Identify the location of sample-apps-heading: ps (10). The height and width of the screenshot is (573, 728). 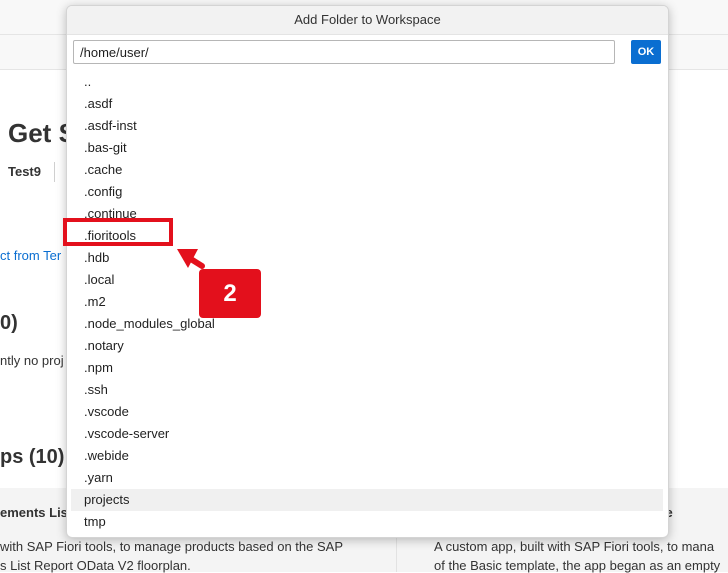
(32, 457).